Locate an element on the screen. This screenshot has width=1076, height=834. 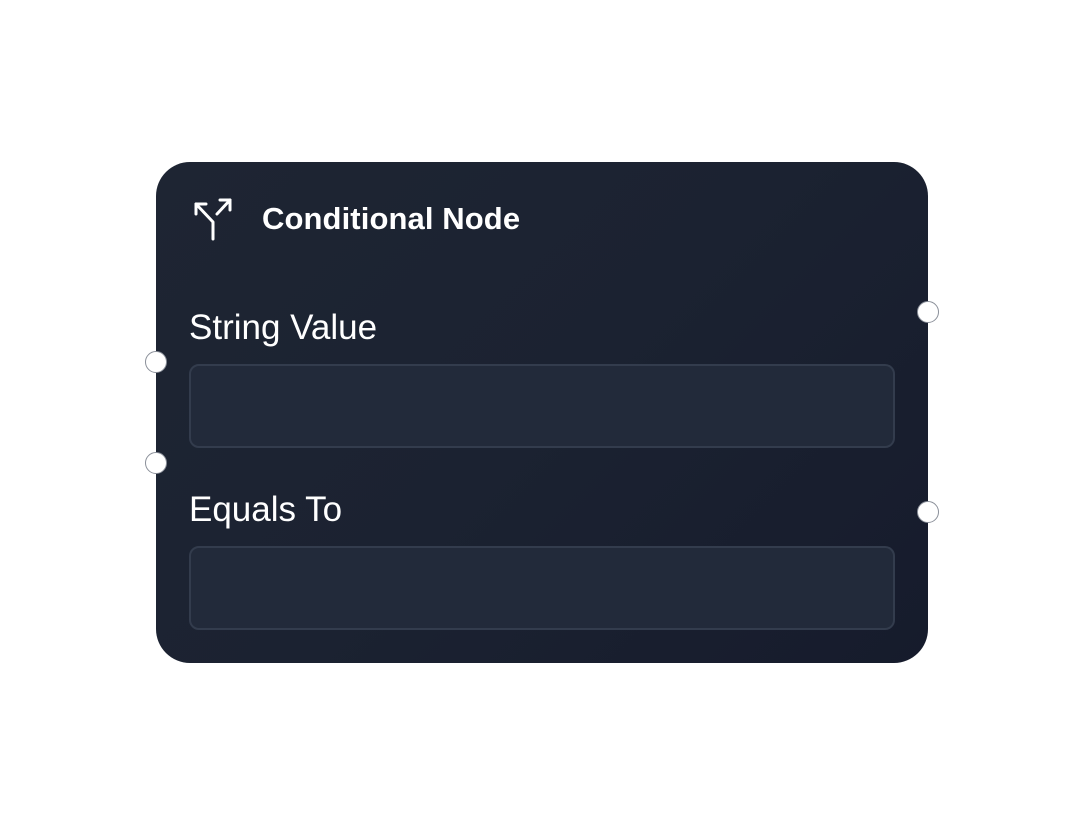
string-value-input is located at coordinates (542, 406).